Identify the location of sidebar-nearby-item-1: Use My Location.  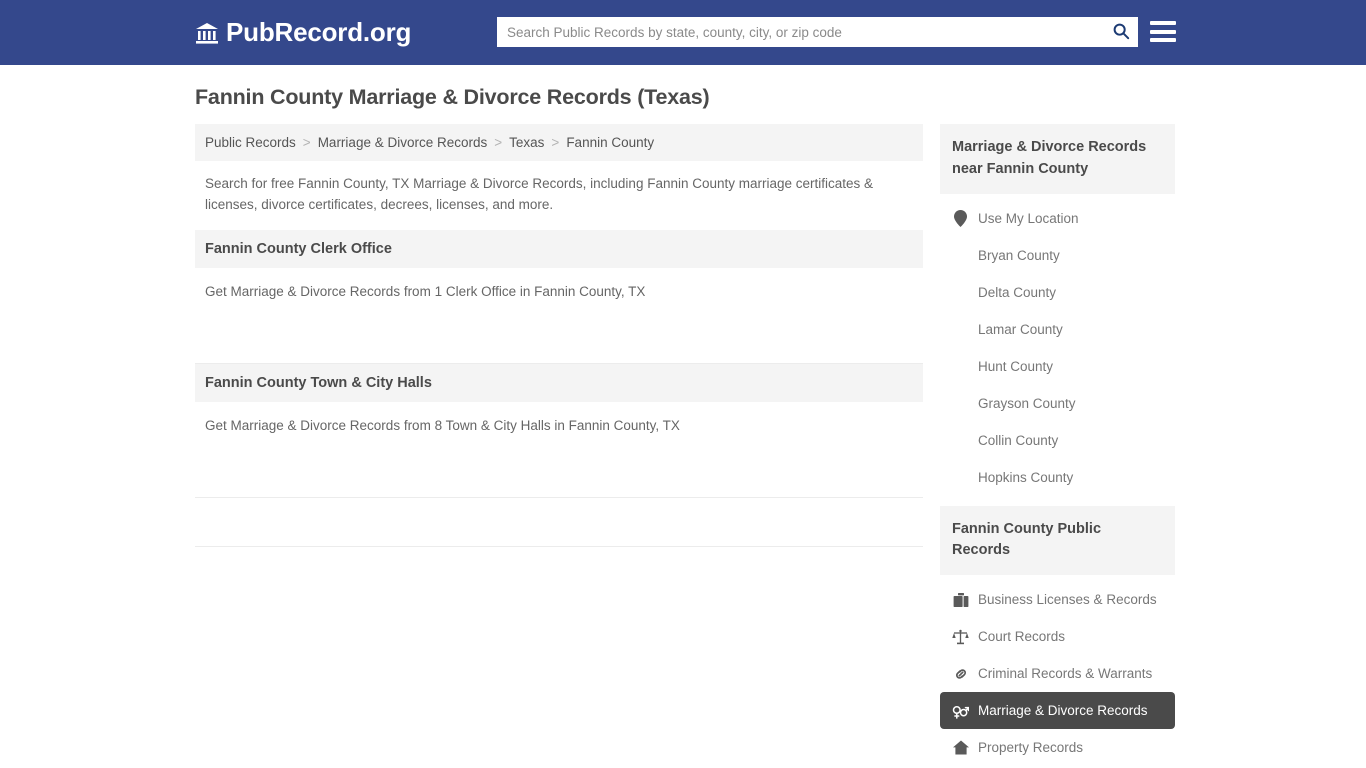
(1057, 218).